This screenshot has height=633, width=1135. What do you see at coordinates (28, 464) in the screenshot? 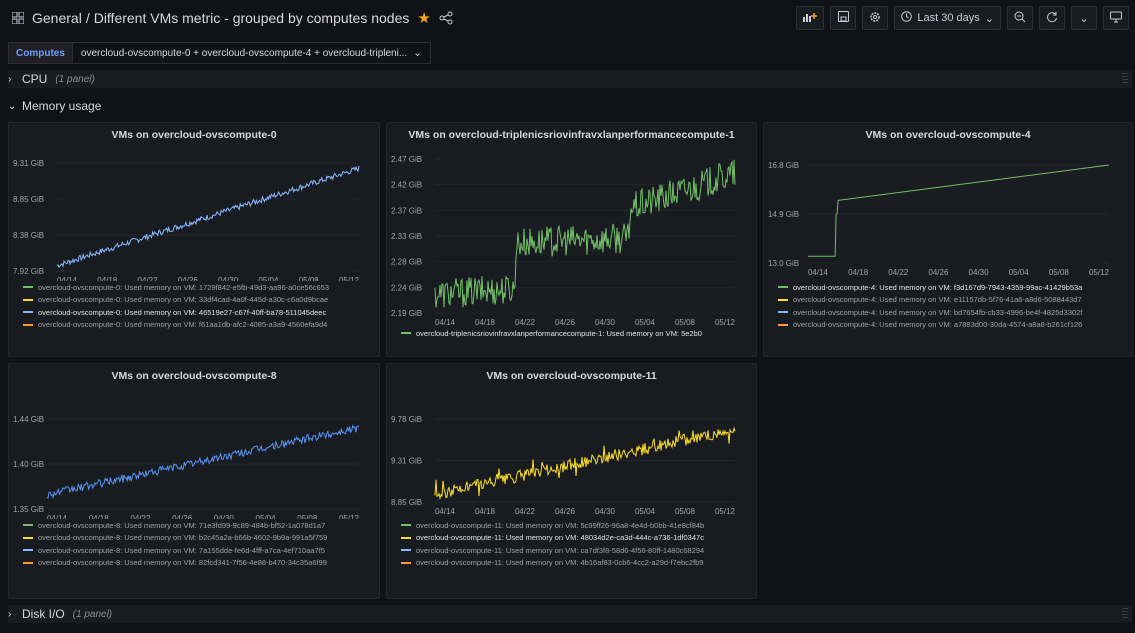
I see `y-tick-label: 1.40 GiB` at bounding box center [28, 464].